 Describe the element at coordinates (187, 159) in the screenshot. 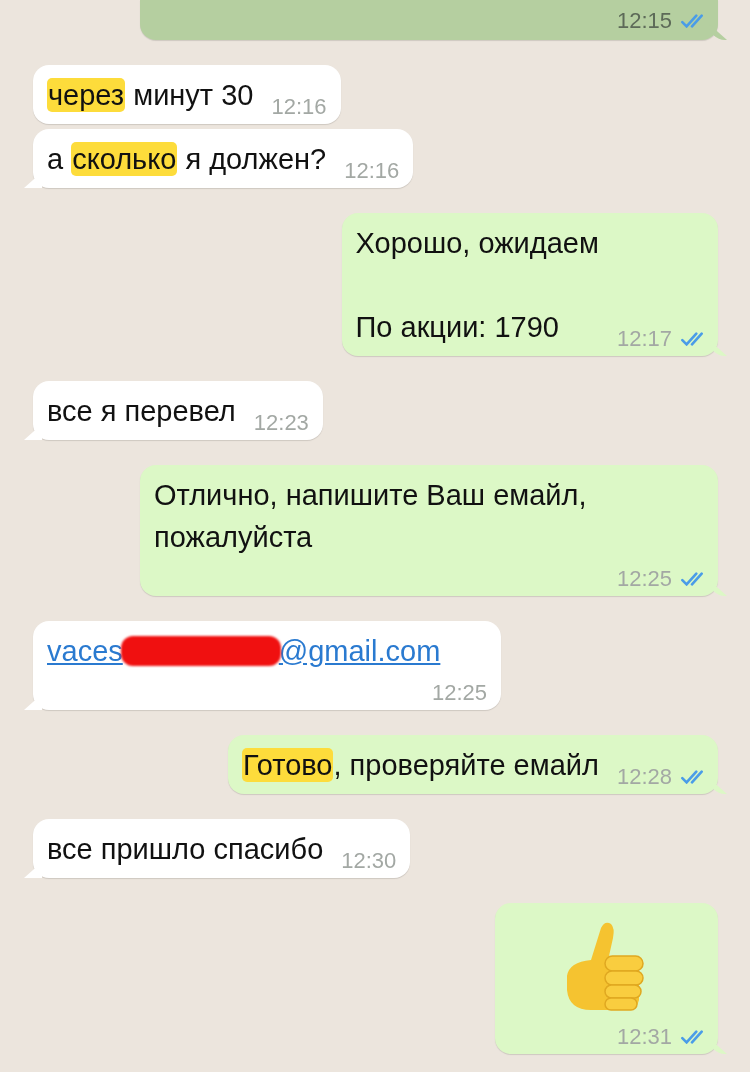

I see `message-text: а сколько я должен?` at that location.